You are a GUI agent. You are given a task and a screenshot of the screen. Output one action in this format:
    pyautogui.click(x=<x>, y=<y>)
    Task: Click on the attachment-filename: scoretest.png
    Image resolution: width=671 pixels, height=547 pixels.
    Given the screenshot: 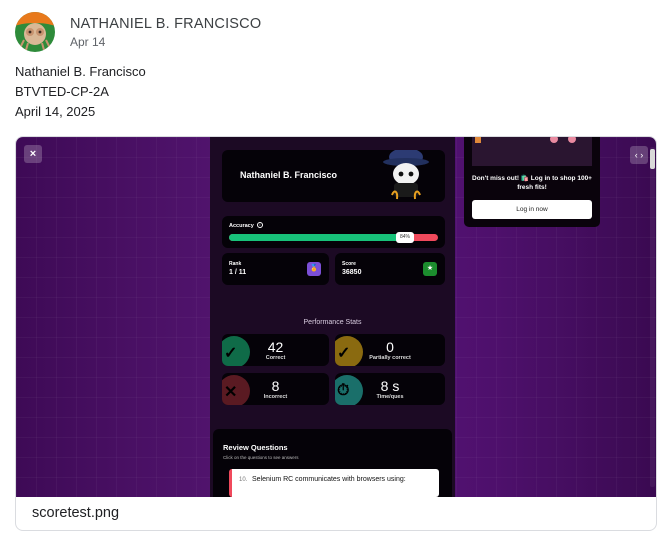 What is the action you would take?
    pyautogui.click(x=75, y=513)
    